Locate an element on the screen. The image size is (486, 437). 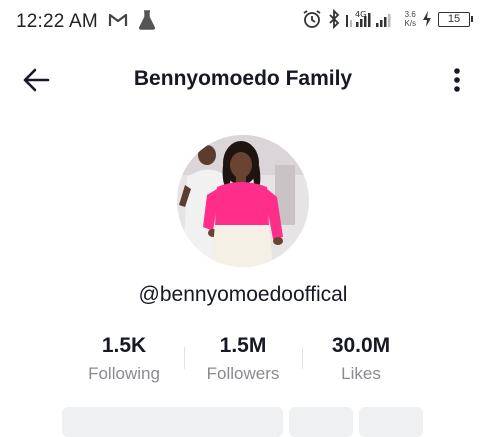
page-title: Bennyomoedo Family is located at coordinates (243, 78).